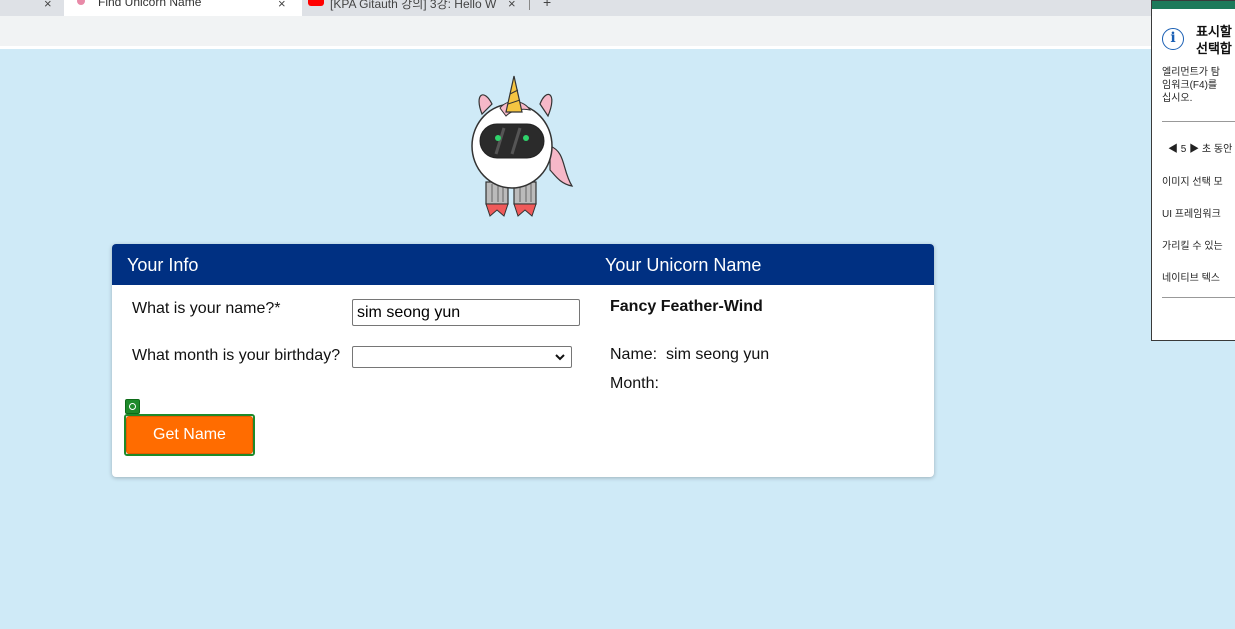  I want to click on your-unicorn-name-heading: Your Unicorn Name, so click(683, 265).